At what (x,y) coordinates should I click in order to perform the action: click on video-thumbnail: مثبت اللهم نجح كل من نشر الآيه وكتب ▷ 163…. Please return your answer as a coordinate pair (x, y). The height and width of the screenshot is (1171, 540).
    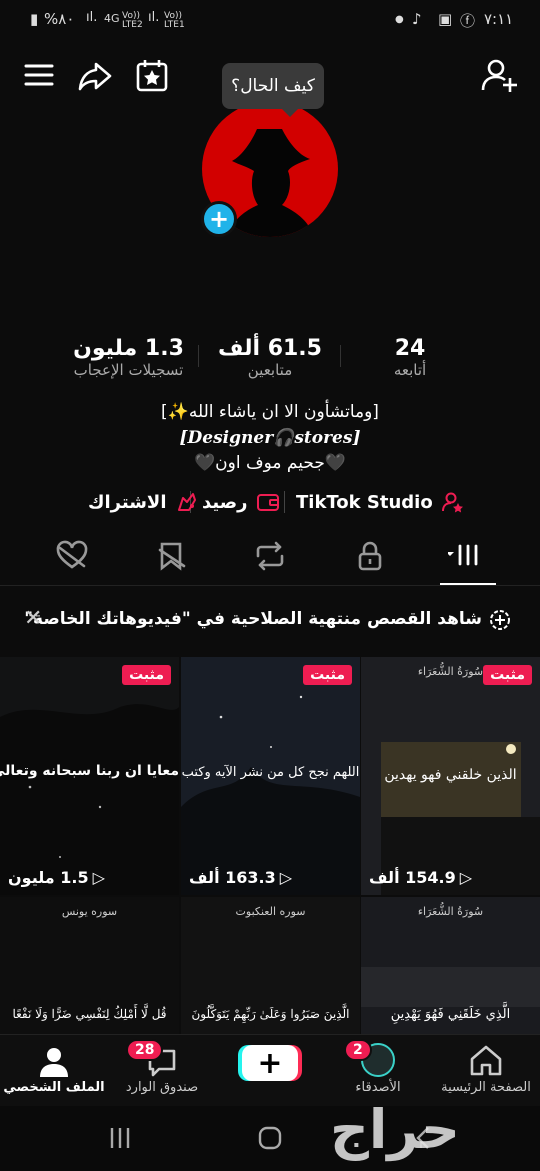
    Looking at the image, I should click on (270, 776).